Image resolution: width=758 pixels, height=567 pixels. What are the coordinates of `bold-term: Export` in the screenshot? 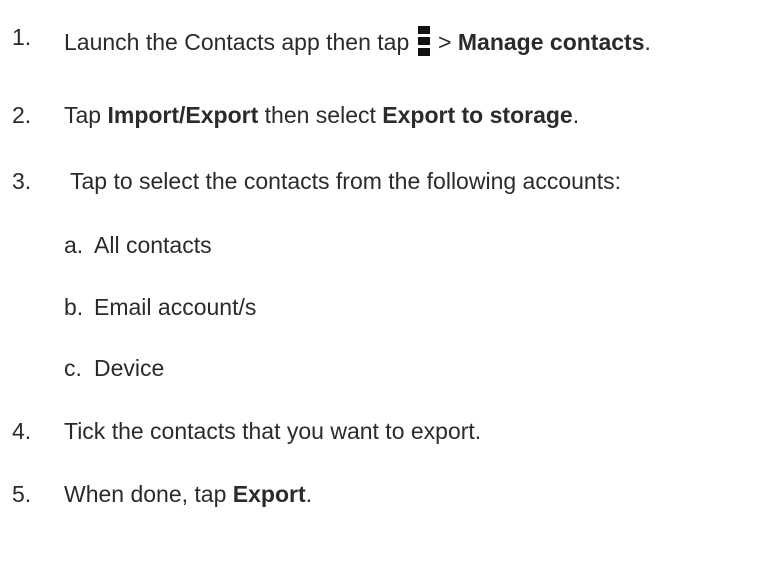 It's located at (269, 494).